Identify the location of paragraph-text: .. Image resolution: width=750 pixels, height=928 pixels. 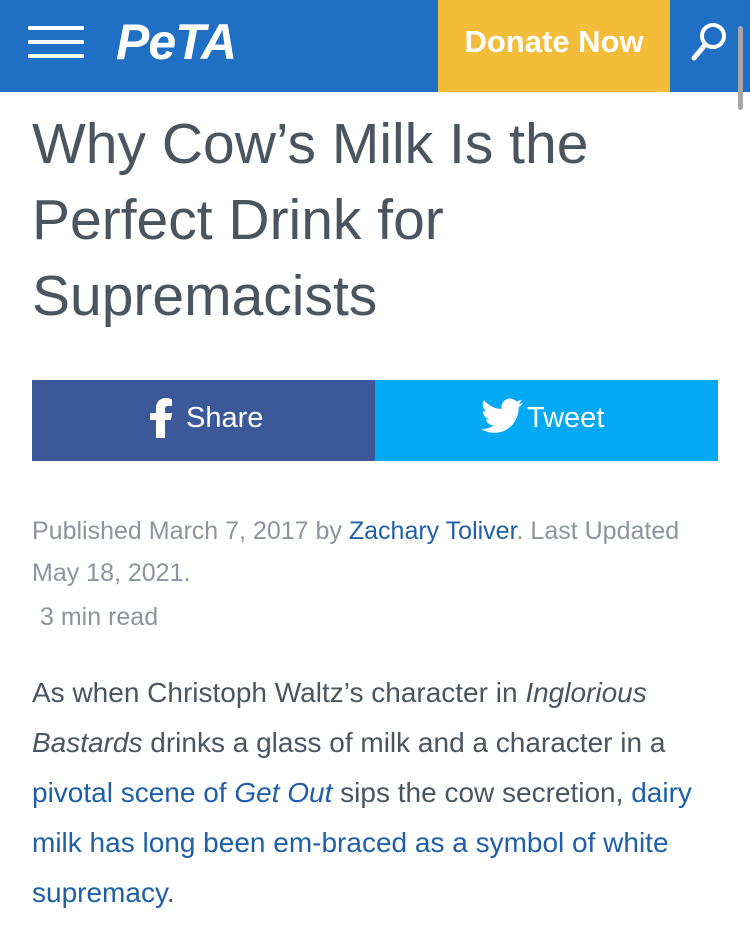
(170, 892).